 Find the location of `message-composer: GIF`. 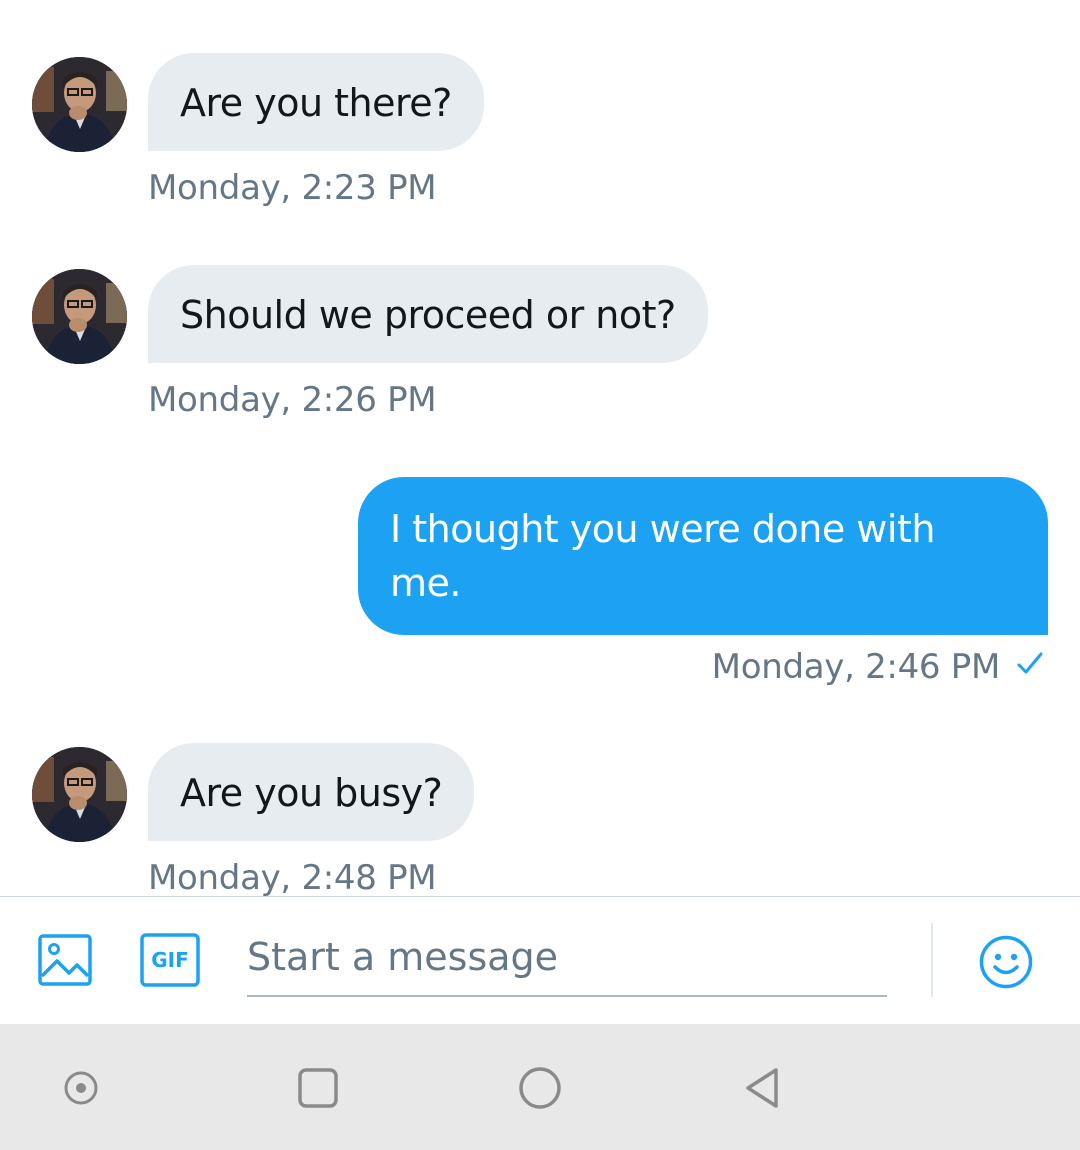

message-composer: GIF is located at coordinates (540, 960).